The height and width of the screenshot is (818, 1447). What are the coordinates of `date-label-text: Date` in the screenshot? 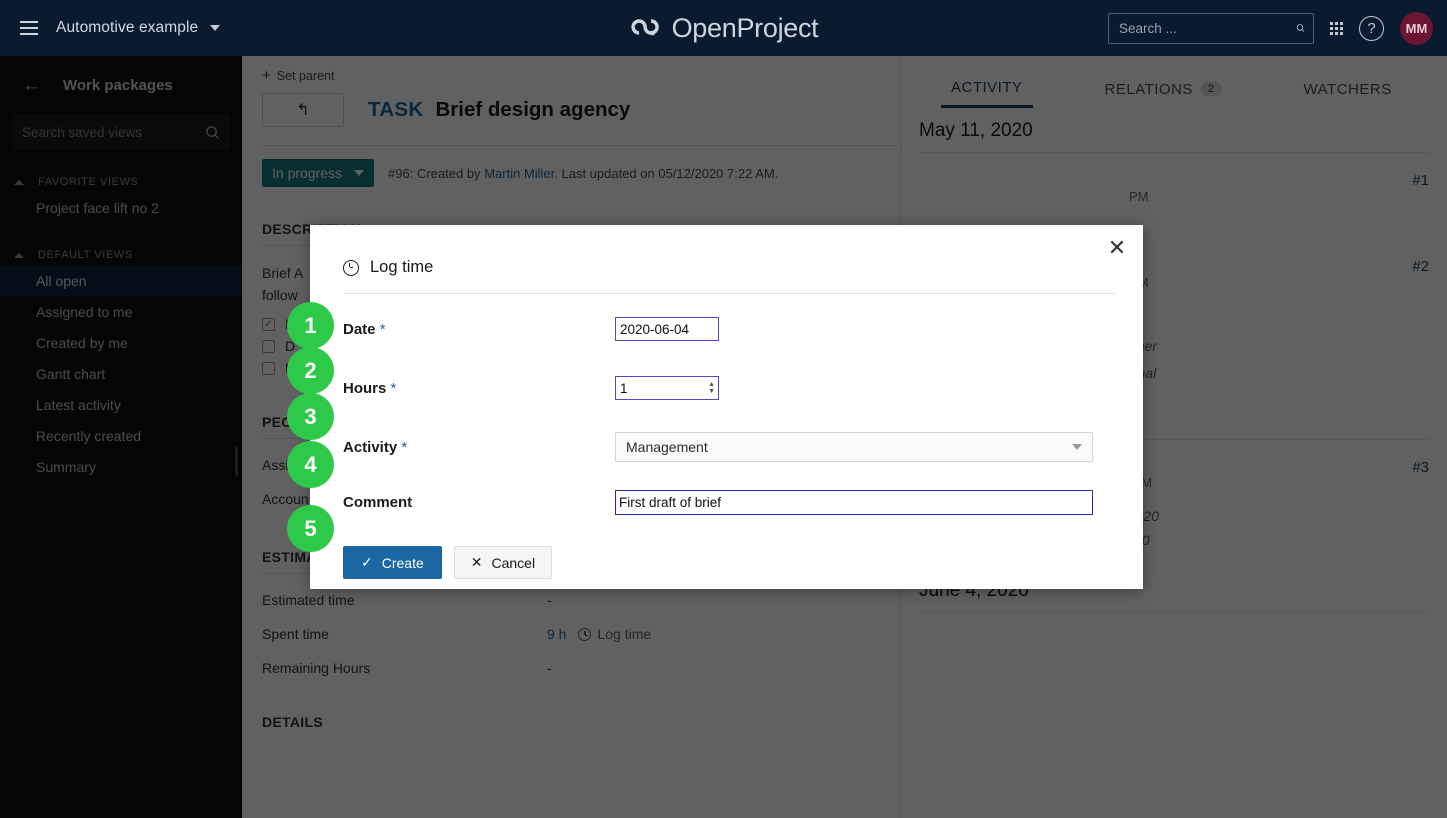 It's located at (359, 329).